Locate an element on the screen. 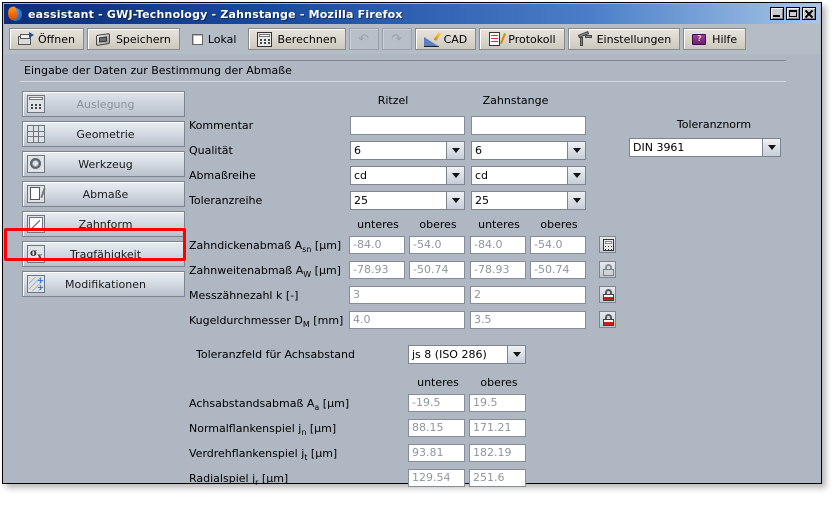 This screenshot has width=838, height=505. firefox-icon is located at coordinates (14, 13).